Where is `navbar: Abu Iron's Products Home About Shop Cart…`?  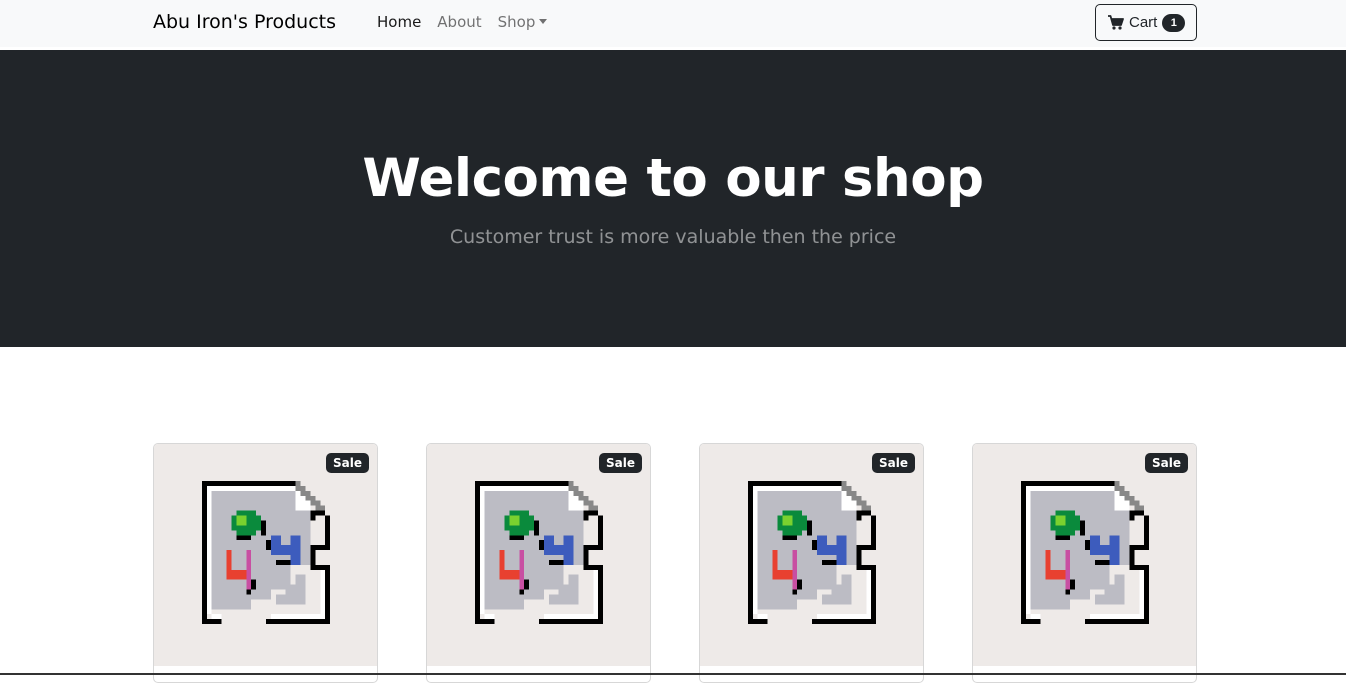 navbar: Abu Iron's Products Home About Shop Cart… is located at coordinates (673, 23).